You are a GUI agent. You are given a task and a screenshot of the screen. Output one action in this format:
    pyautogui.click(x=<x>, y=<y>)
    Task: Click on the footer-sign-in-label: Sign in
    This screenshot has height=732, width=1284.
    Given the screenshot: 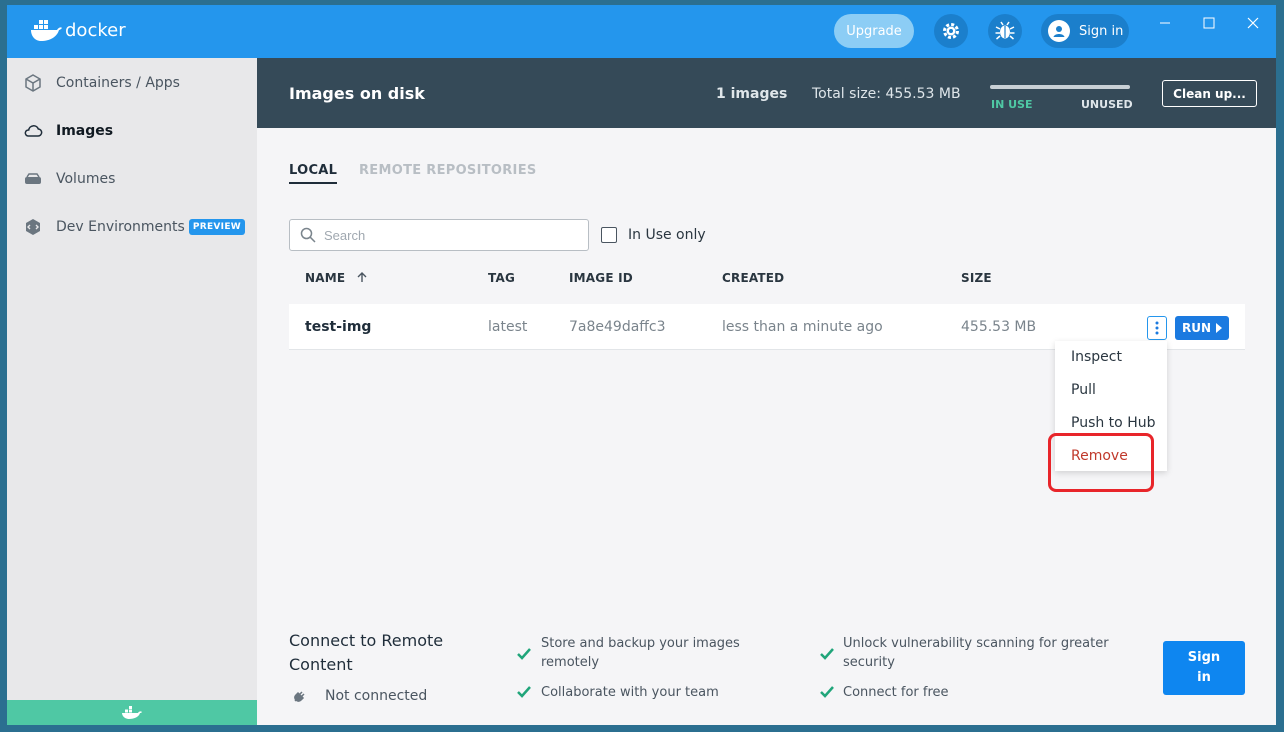 What is the action you would take?
    pyautogui.click(x=1204, y=667)
    